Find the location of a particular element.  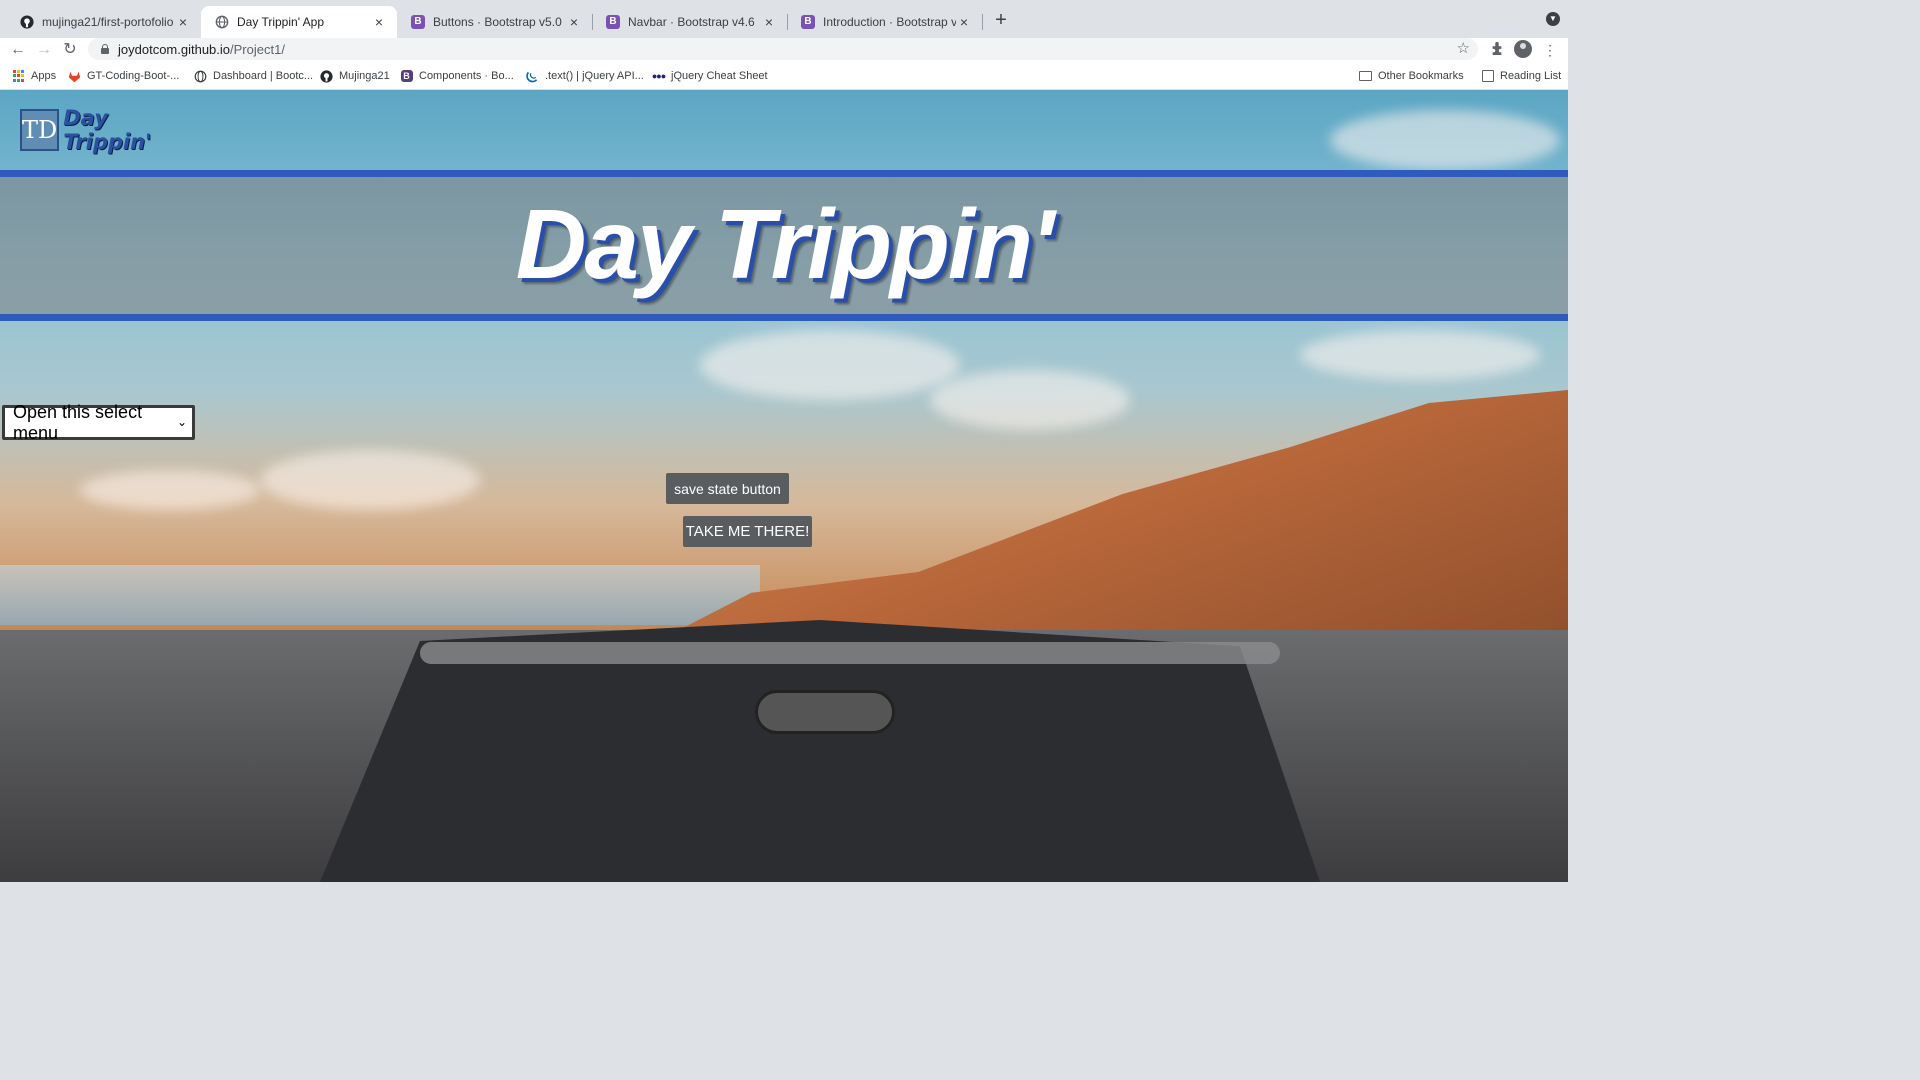

gitlab-icon is located at coordinates (74, 76).